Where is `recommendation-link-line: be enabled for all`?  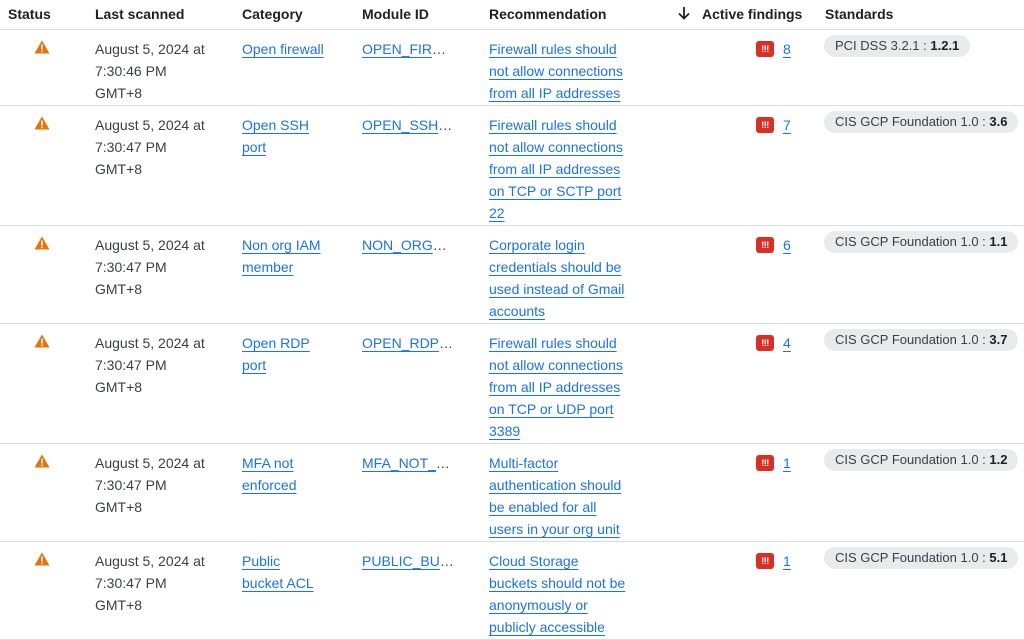
recommendation-link-line: be enabled for all is located at coordinates (542, 507).